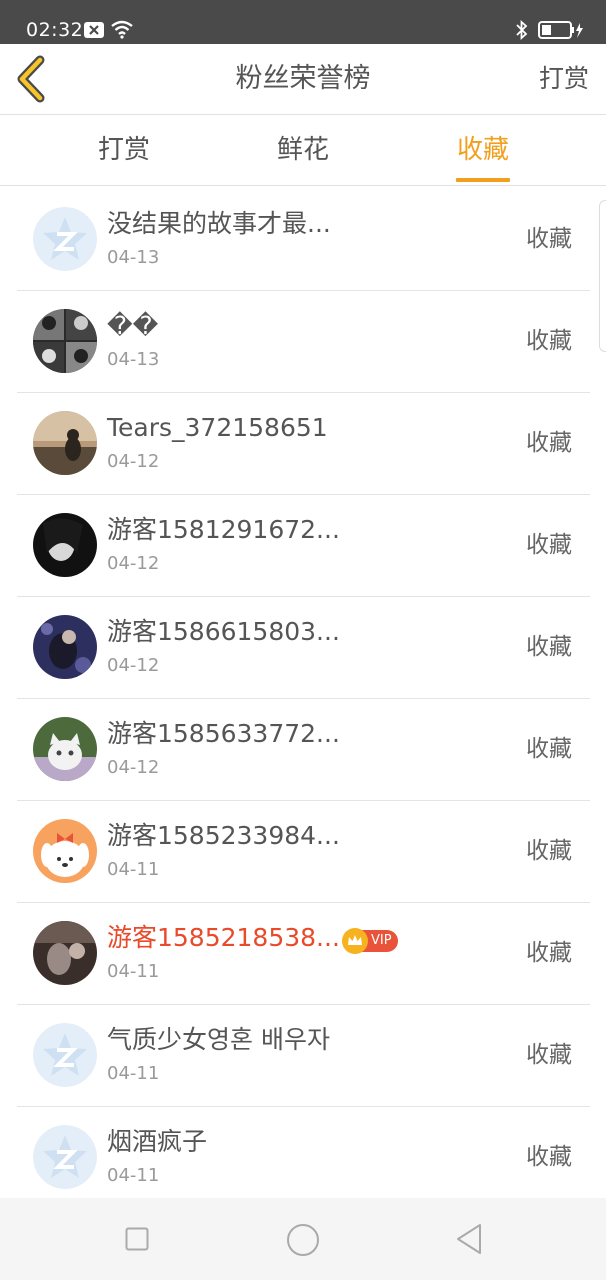 This screenshot has width=606, height=1280. What do you see at coordinates (303, 443) in the screenshot?
I see `list-item: Tears_372158651 04-12 收藏` at bounding box center [303, 443].